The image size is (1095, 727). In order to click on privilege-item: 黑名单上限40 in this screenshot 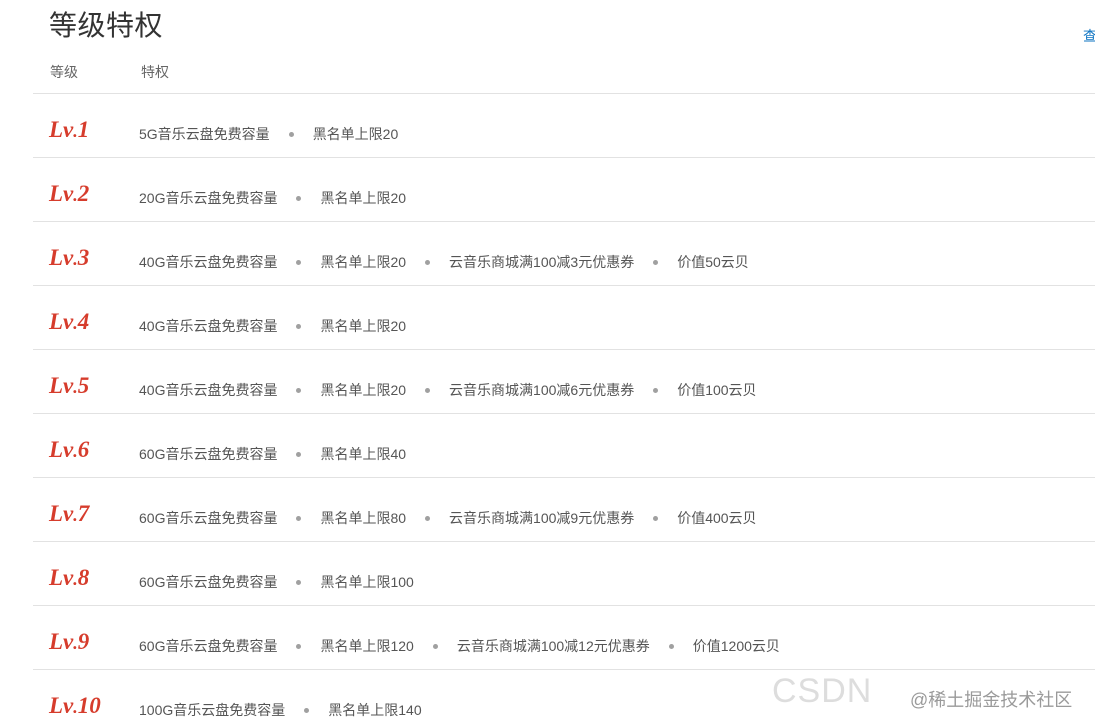, I will do `click(363, 454)`.